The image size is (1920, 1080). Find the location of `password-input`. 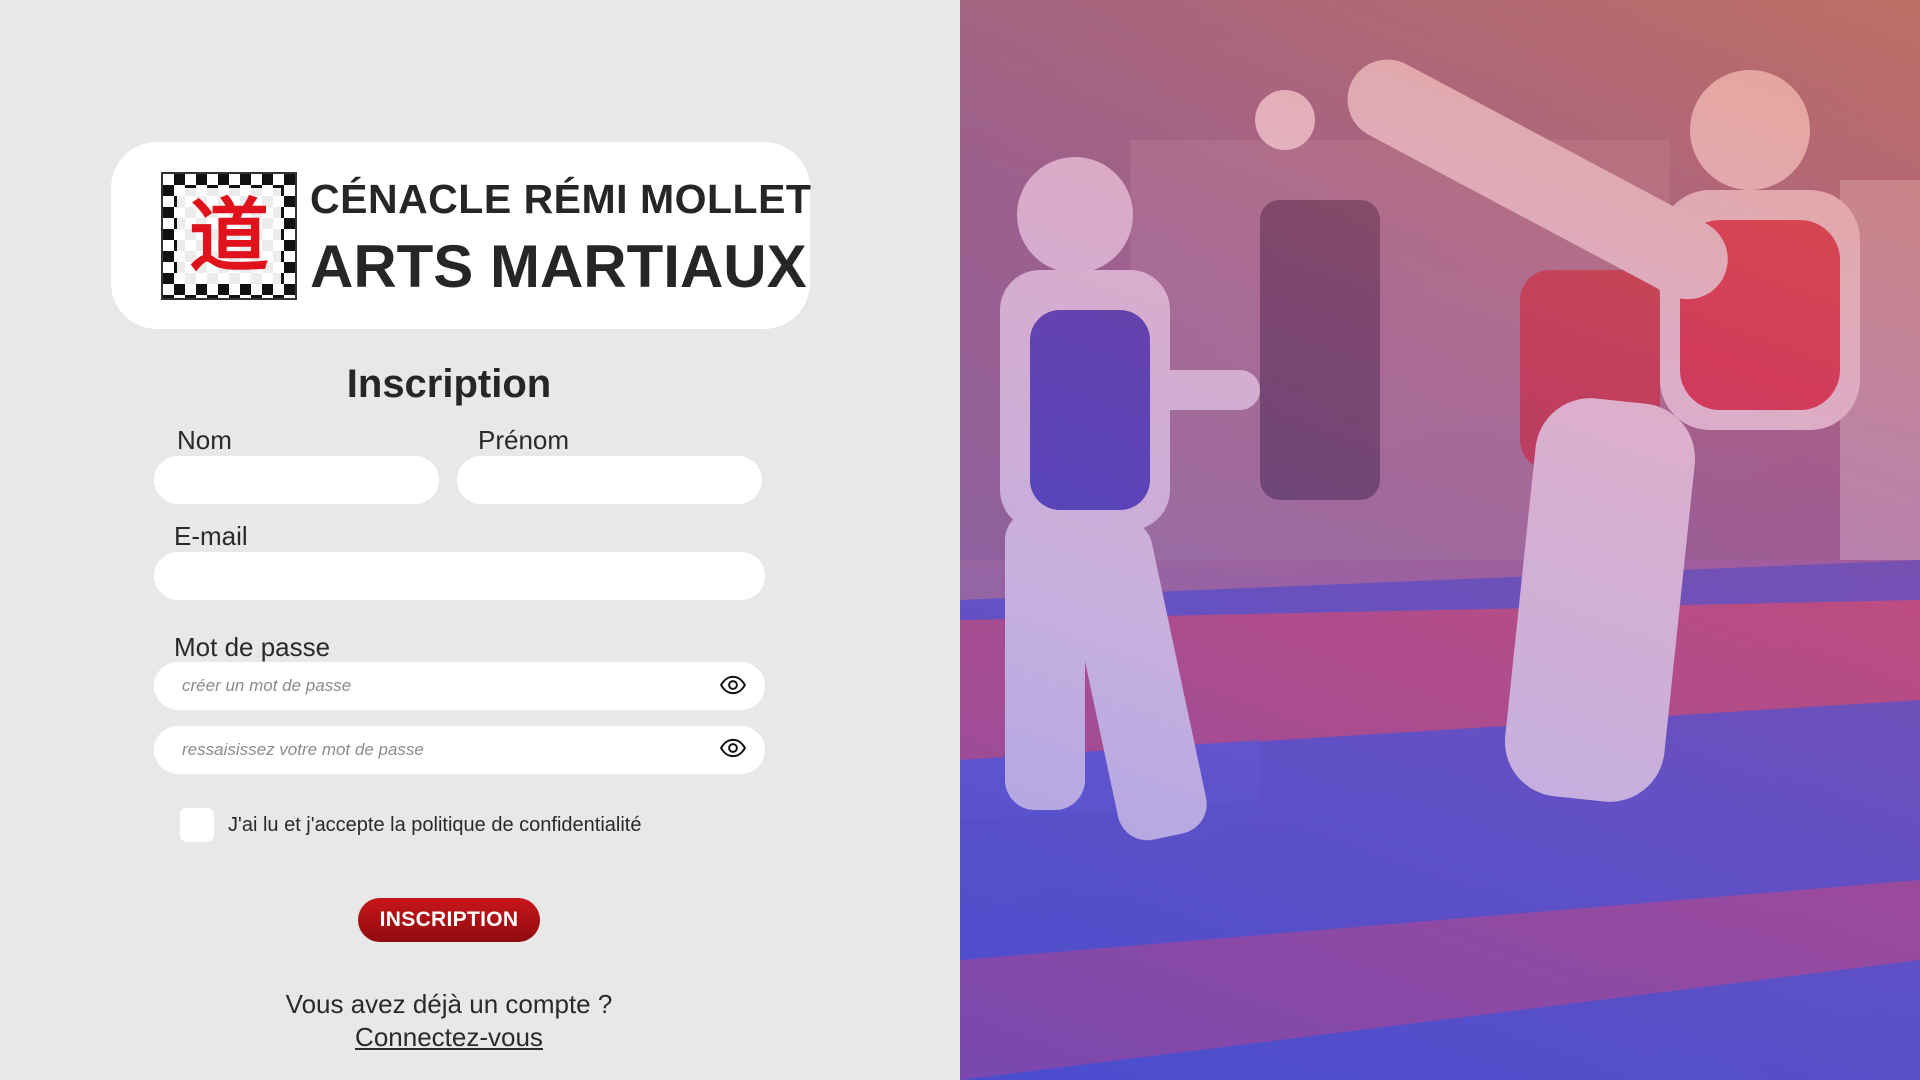

password-input is located at coordinates (459, 686).